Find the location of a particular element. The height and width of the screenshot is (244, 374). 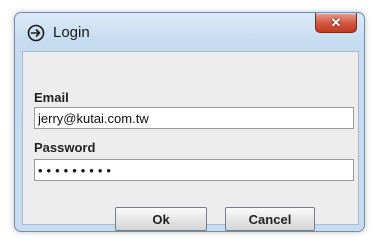

password-label: Password is located at coordinates (65, 147).